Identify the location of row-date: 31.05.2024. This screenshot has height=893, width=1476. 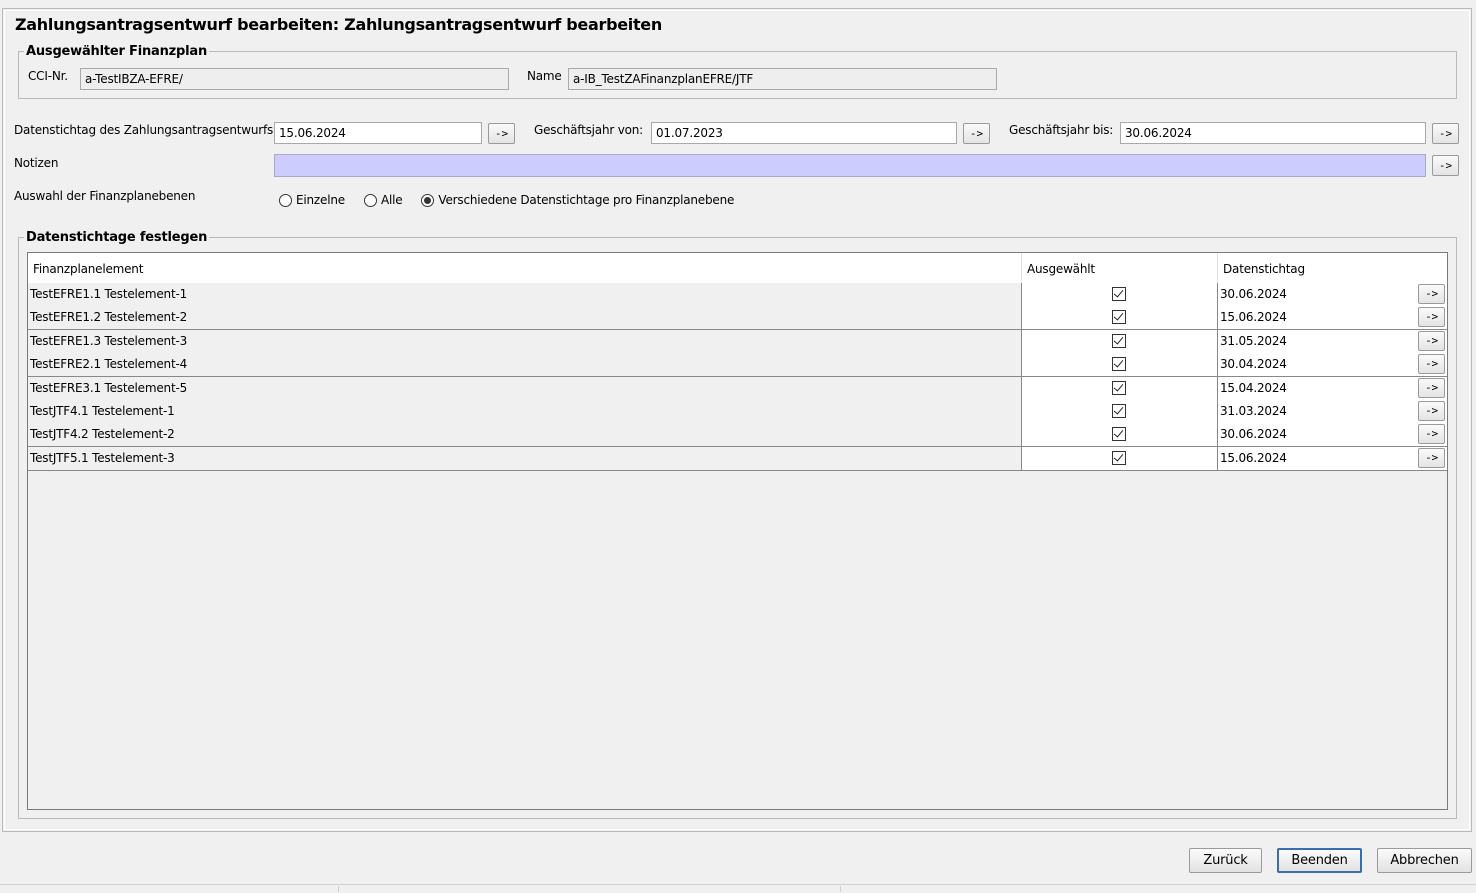
(1253, 341).